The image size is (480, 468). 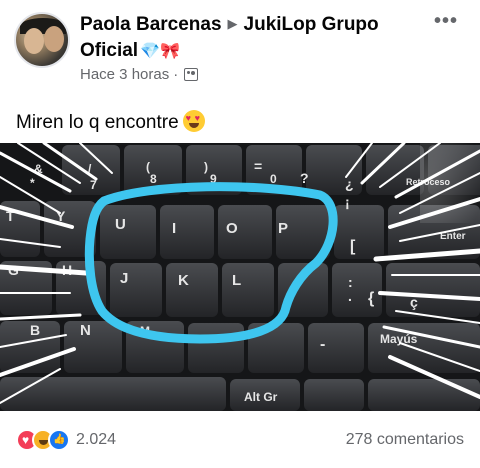 I want to click on post-header-line: Paola Barcenas ▶ JukiLop Grupo Oficial 💎🎀, so click(x=250, y=38).